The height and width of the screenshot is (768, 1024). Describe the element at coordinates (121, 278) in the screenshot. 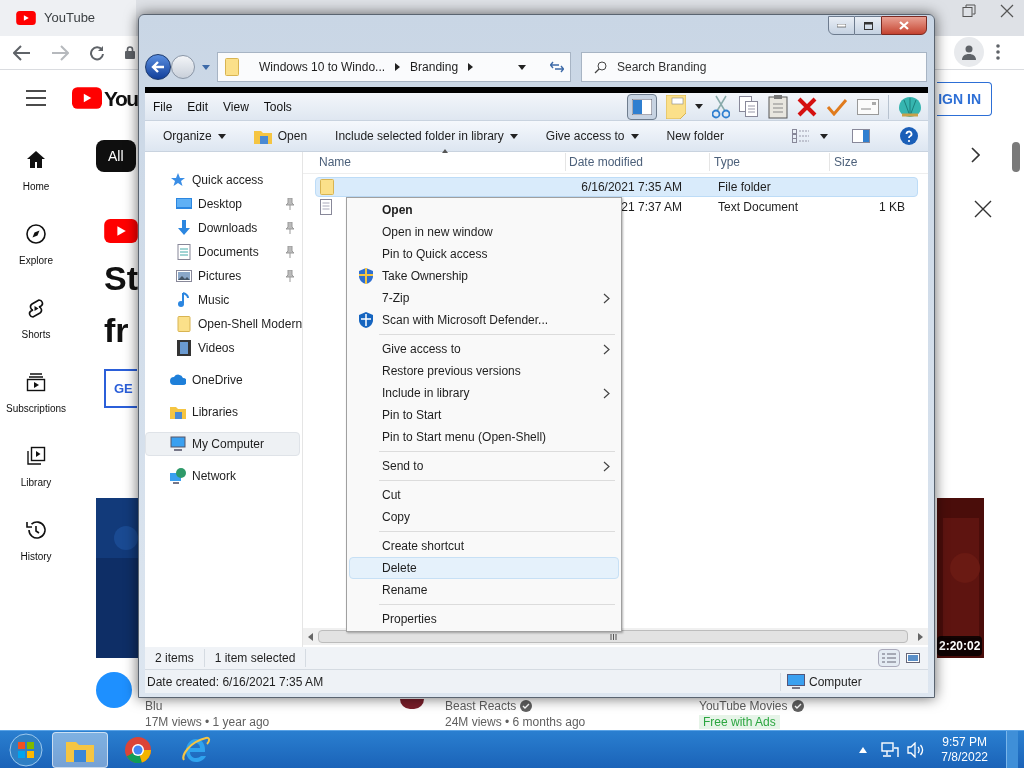

I see `banner-heading: St` at that location.